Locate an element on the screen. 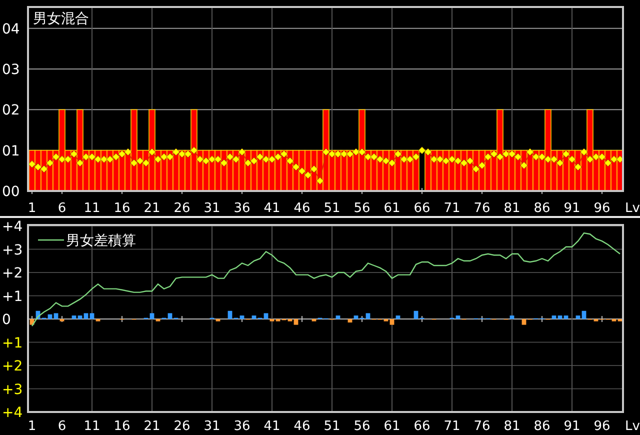 The image size is (640, 435). axis-label: 01 is located at coordinates (11, 151).